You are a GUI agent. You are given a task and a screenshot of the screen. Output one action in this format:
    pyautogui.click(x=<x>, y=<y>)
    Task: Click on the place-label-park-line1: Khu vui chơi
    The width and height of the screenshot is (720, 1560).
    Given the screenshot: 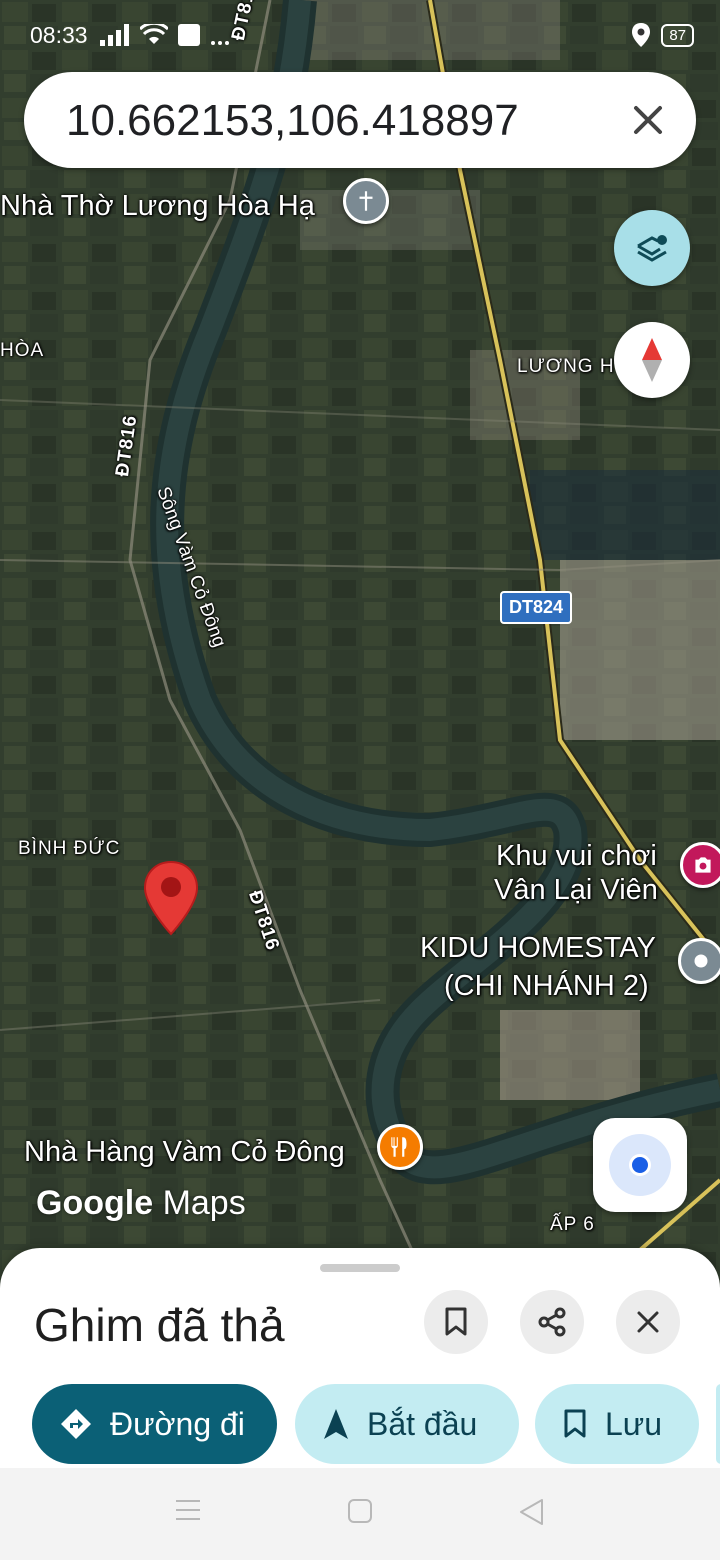 What is the action you would take?
    pyautogui.click(x=576, y=856)
    